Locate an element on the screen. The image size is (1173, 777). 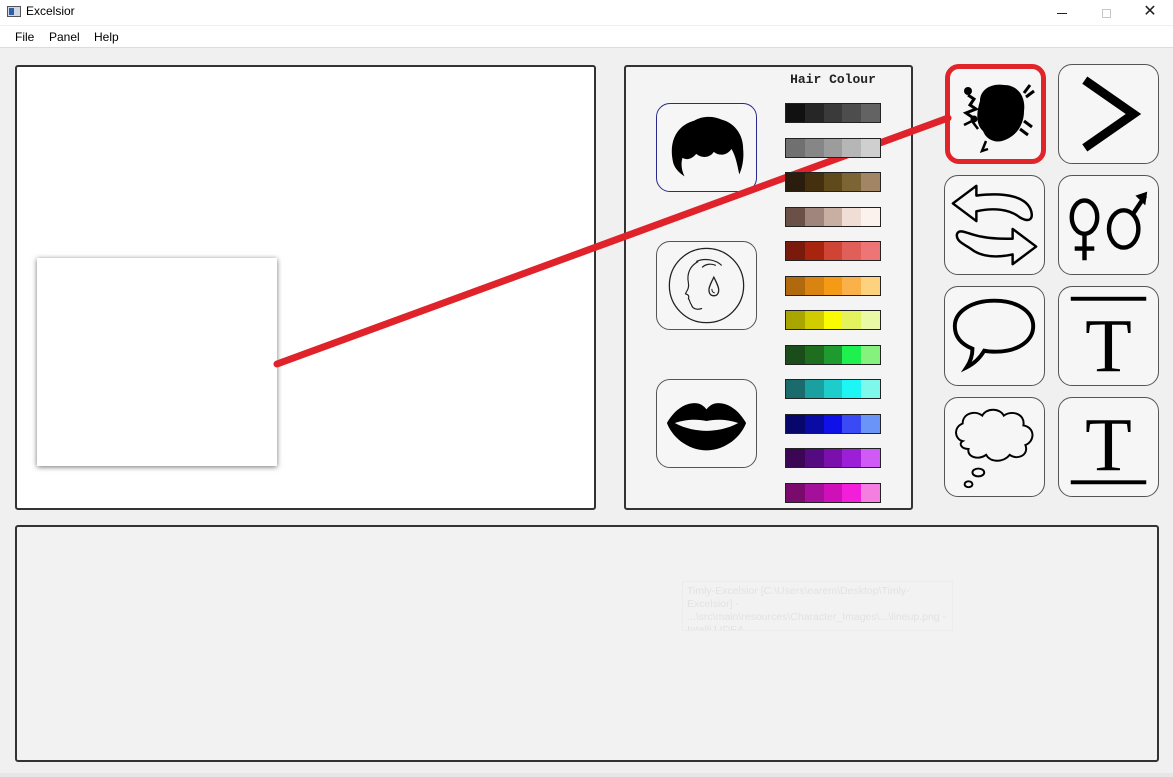
character-icon is located at coordinates (998, 119).